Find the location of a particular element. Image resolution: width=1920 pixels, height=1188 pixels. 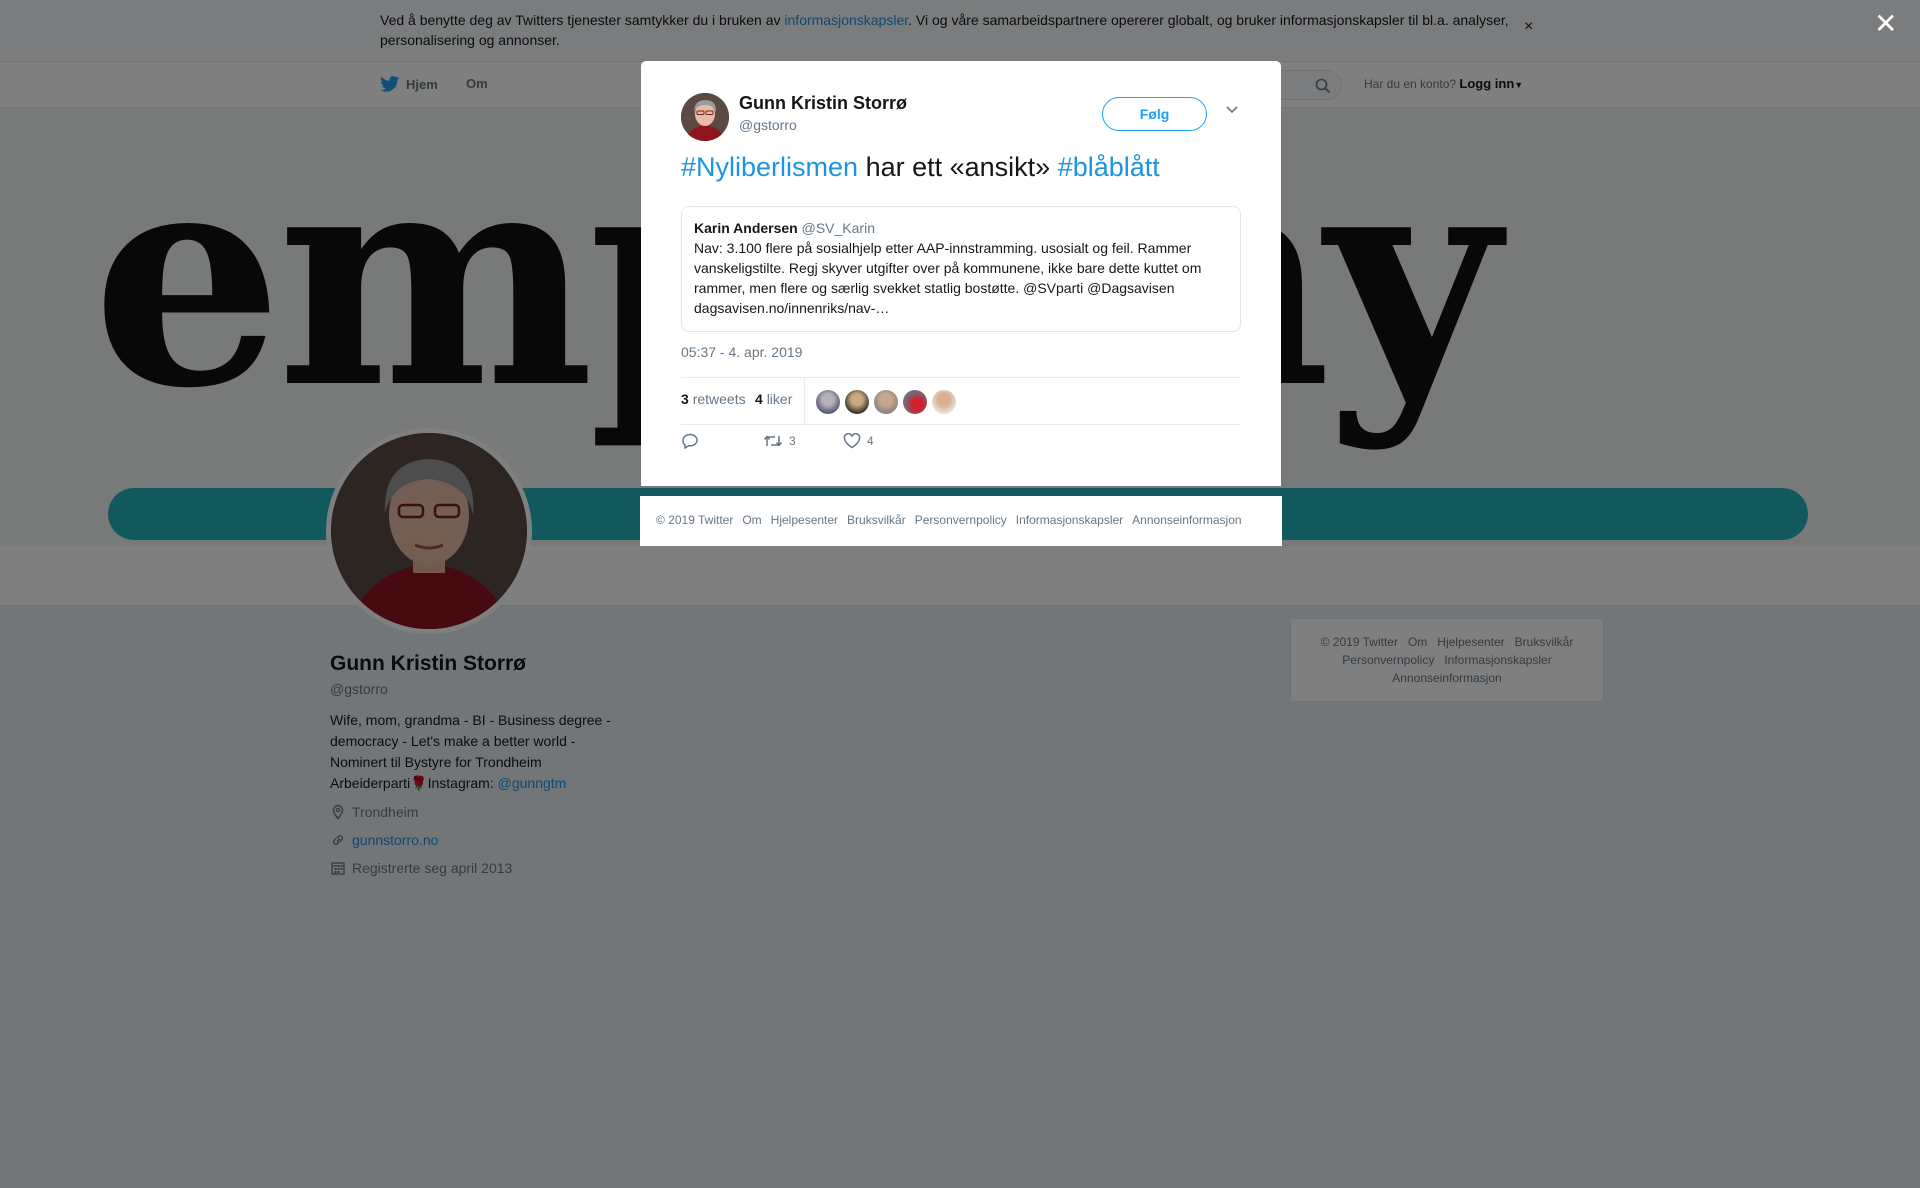

footer-copyright: © 2019 Twitter is located at coordinates (695, 520).